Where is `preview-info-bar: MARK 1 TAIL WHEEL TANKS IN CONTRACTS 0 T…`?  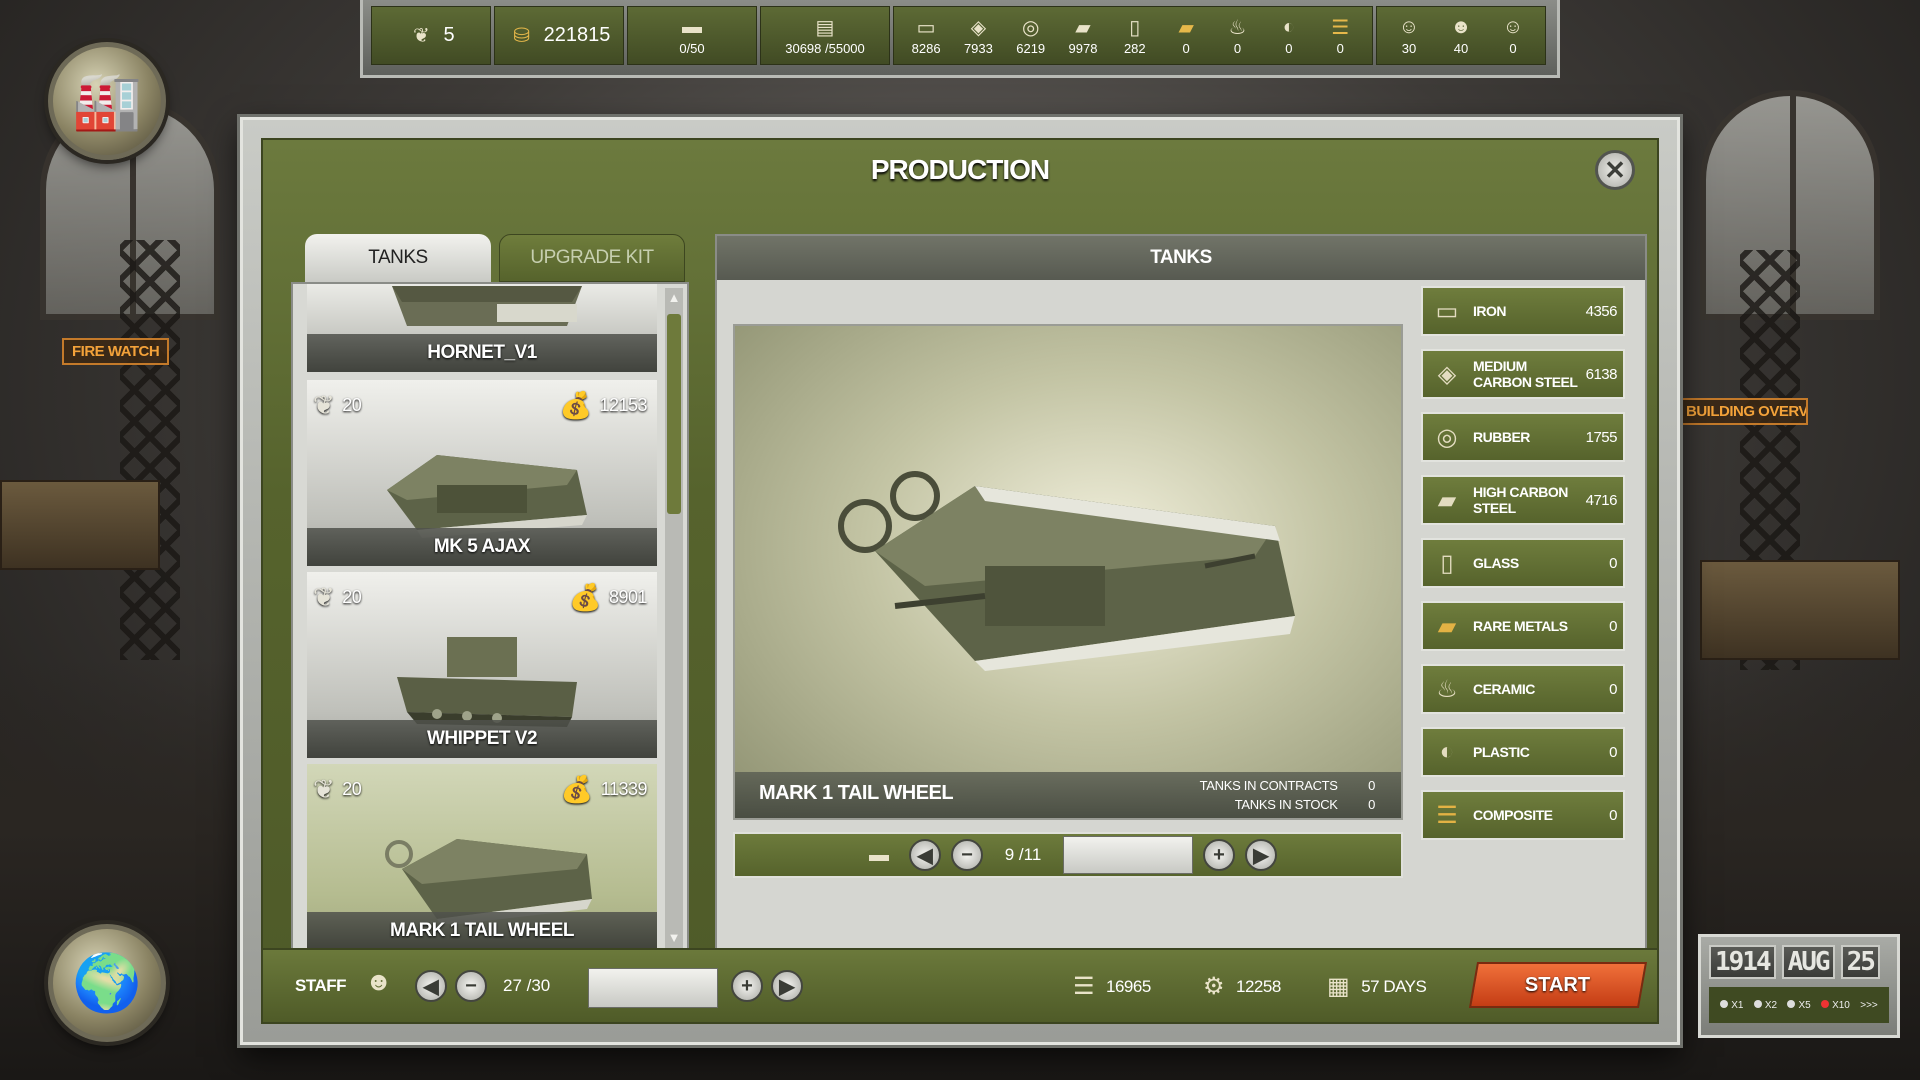 preview-info-bar: MARK 1 TAIL WHEEL TANKS IN CONTRACTS 0 T… is located at coordinates (1068, 795).